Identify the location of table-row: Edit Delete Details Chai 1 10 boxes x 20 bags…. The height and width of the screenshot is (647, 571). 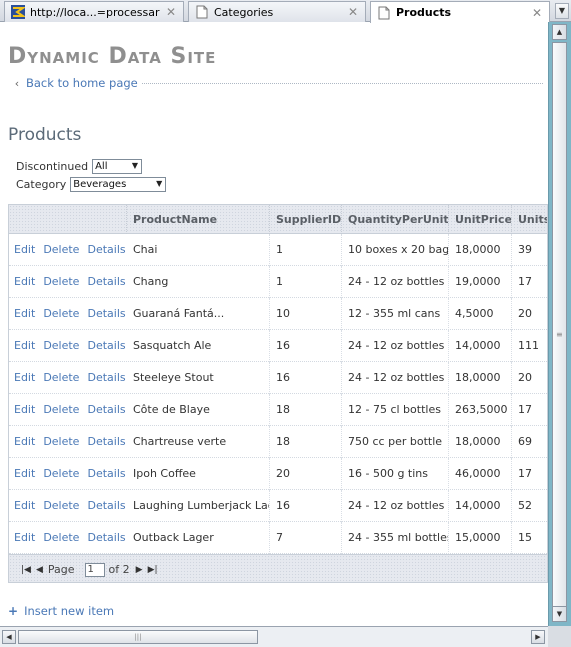
(278, 250).